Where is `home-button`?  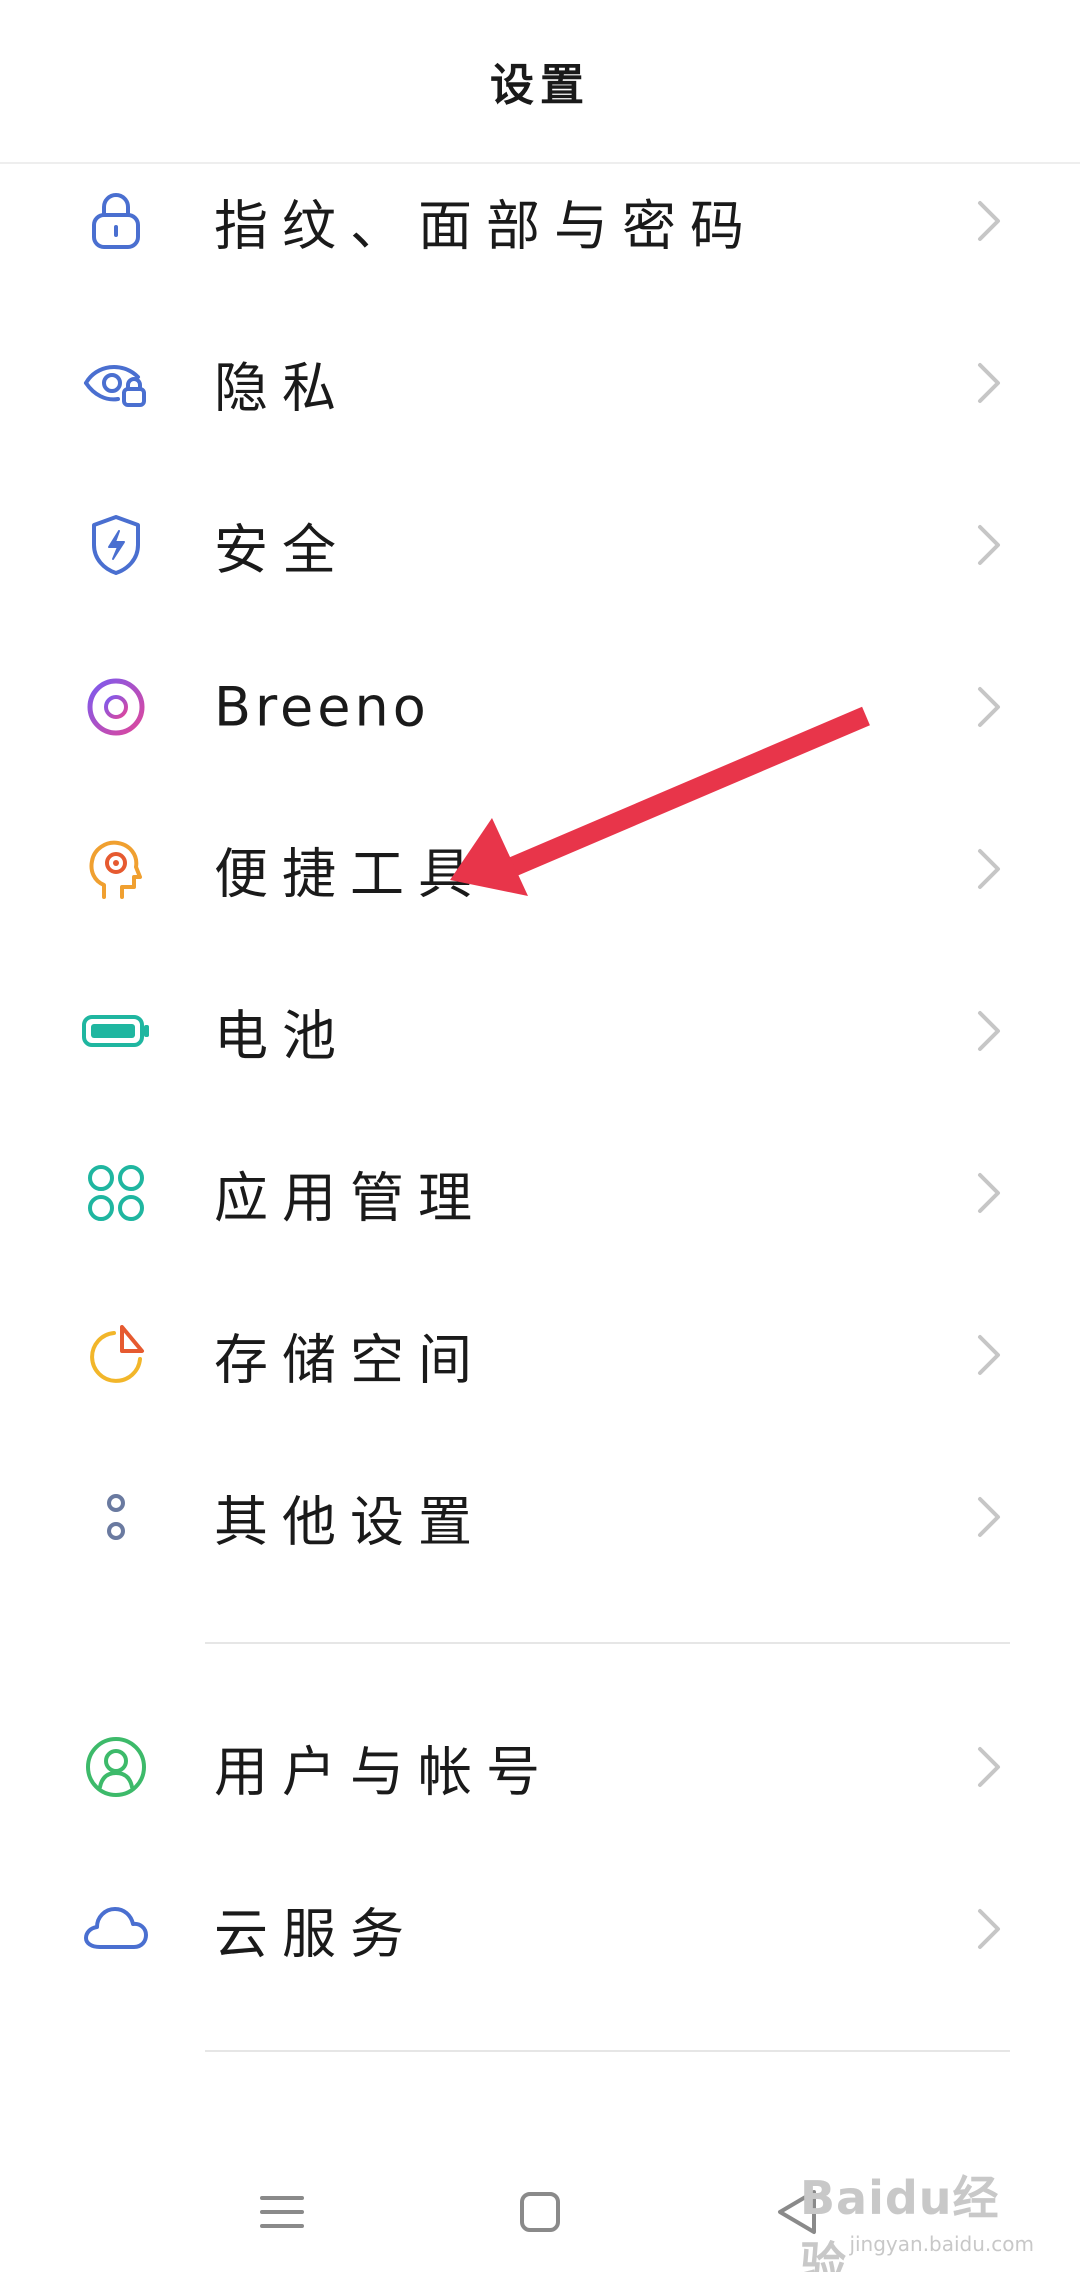
home-button is located at coordinates (540, 2212).